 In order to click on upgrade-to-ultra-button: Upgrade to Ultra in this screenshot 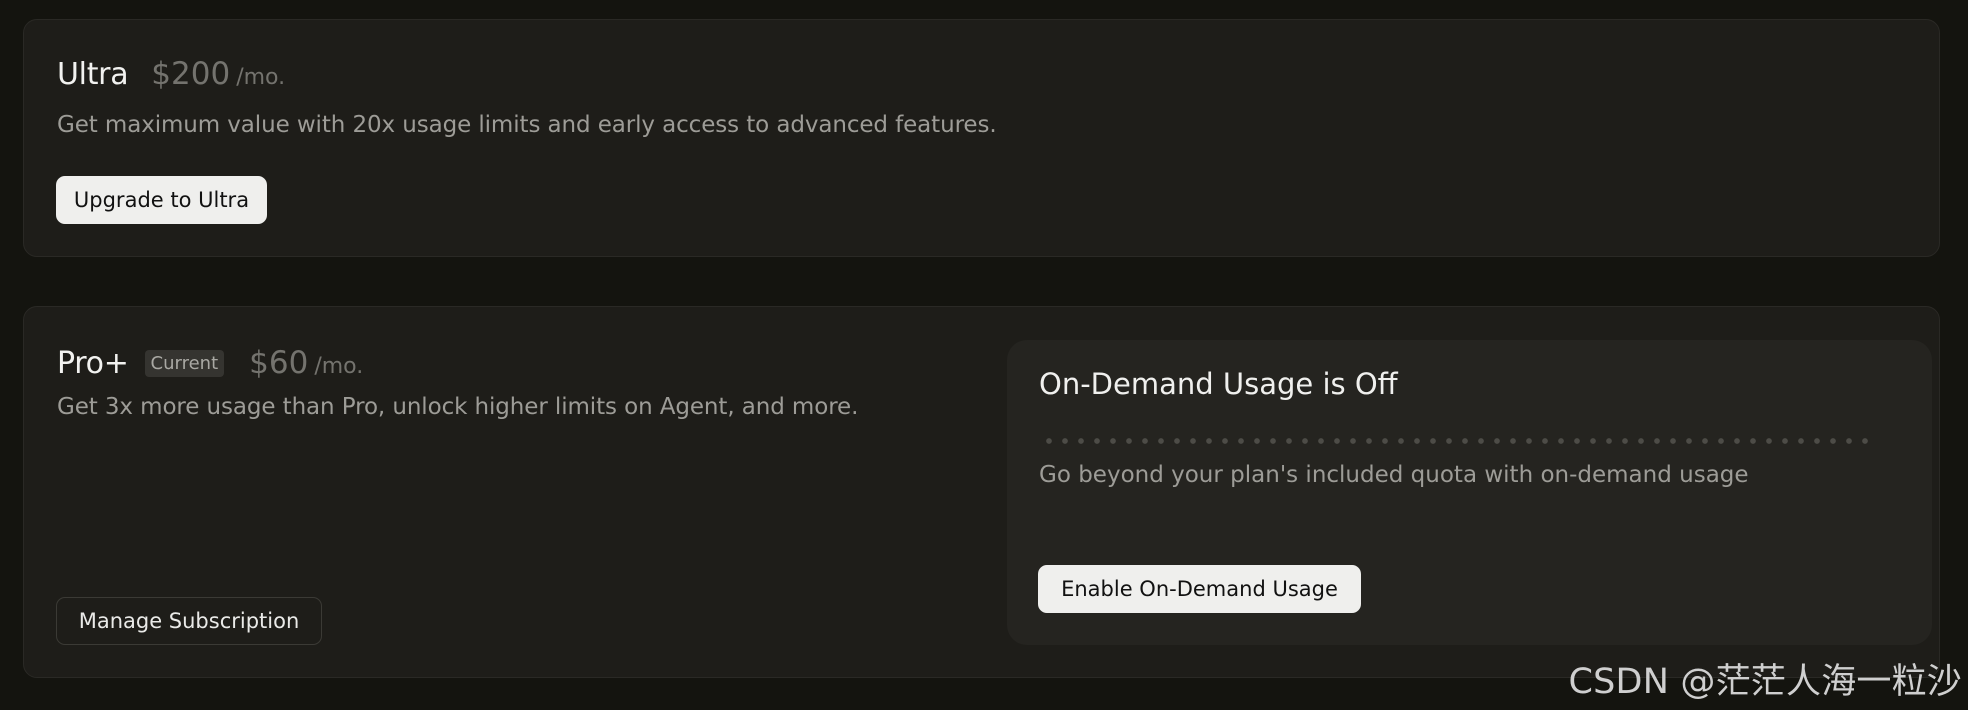, I will do `click(161, 200)`.